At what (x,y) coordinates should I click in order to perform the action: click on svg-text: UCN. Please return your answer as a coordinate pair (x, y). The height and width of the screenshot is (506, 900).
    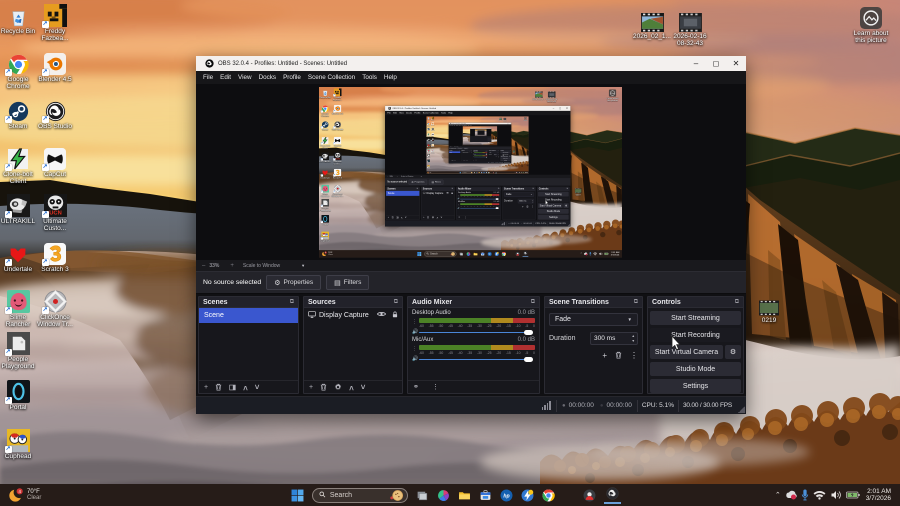
    Looking at the image, I should click on (55, 214).